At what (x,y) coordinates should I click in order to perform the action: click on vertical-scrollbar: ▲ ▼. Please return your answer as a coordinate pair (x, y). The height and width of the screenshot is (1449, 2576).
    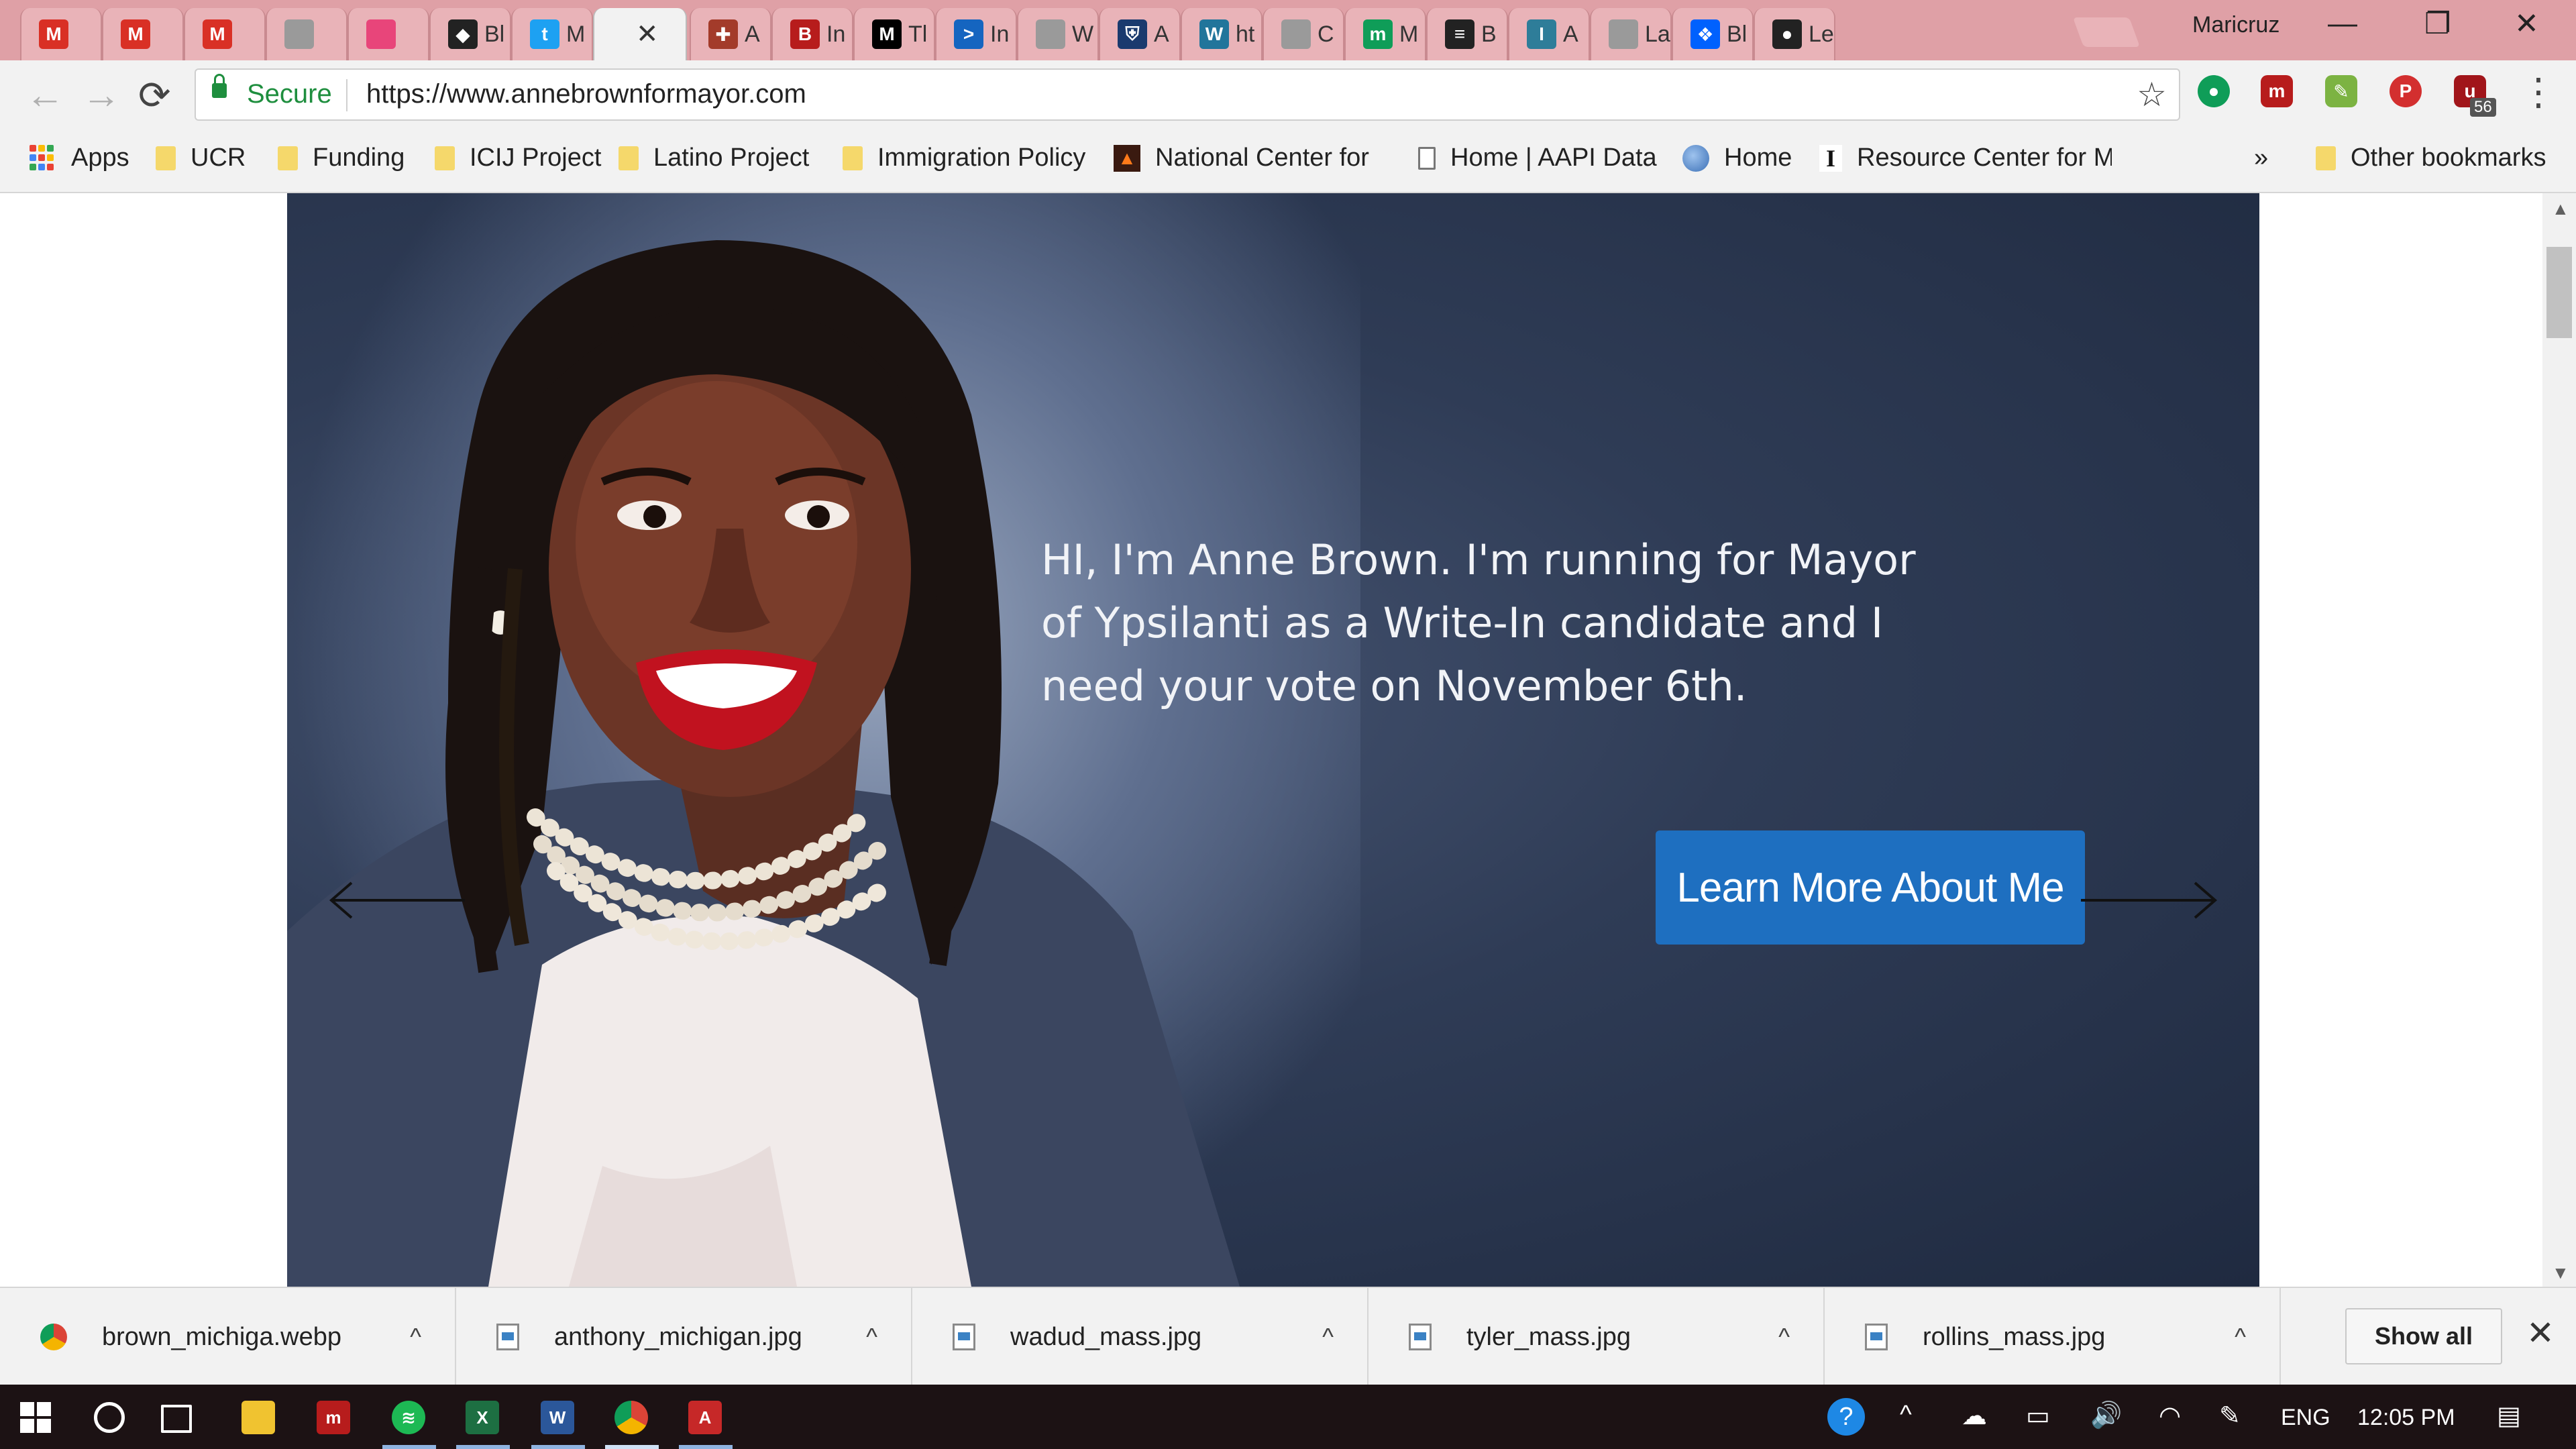
    Looking at the image, I should click on (2559, 740).